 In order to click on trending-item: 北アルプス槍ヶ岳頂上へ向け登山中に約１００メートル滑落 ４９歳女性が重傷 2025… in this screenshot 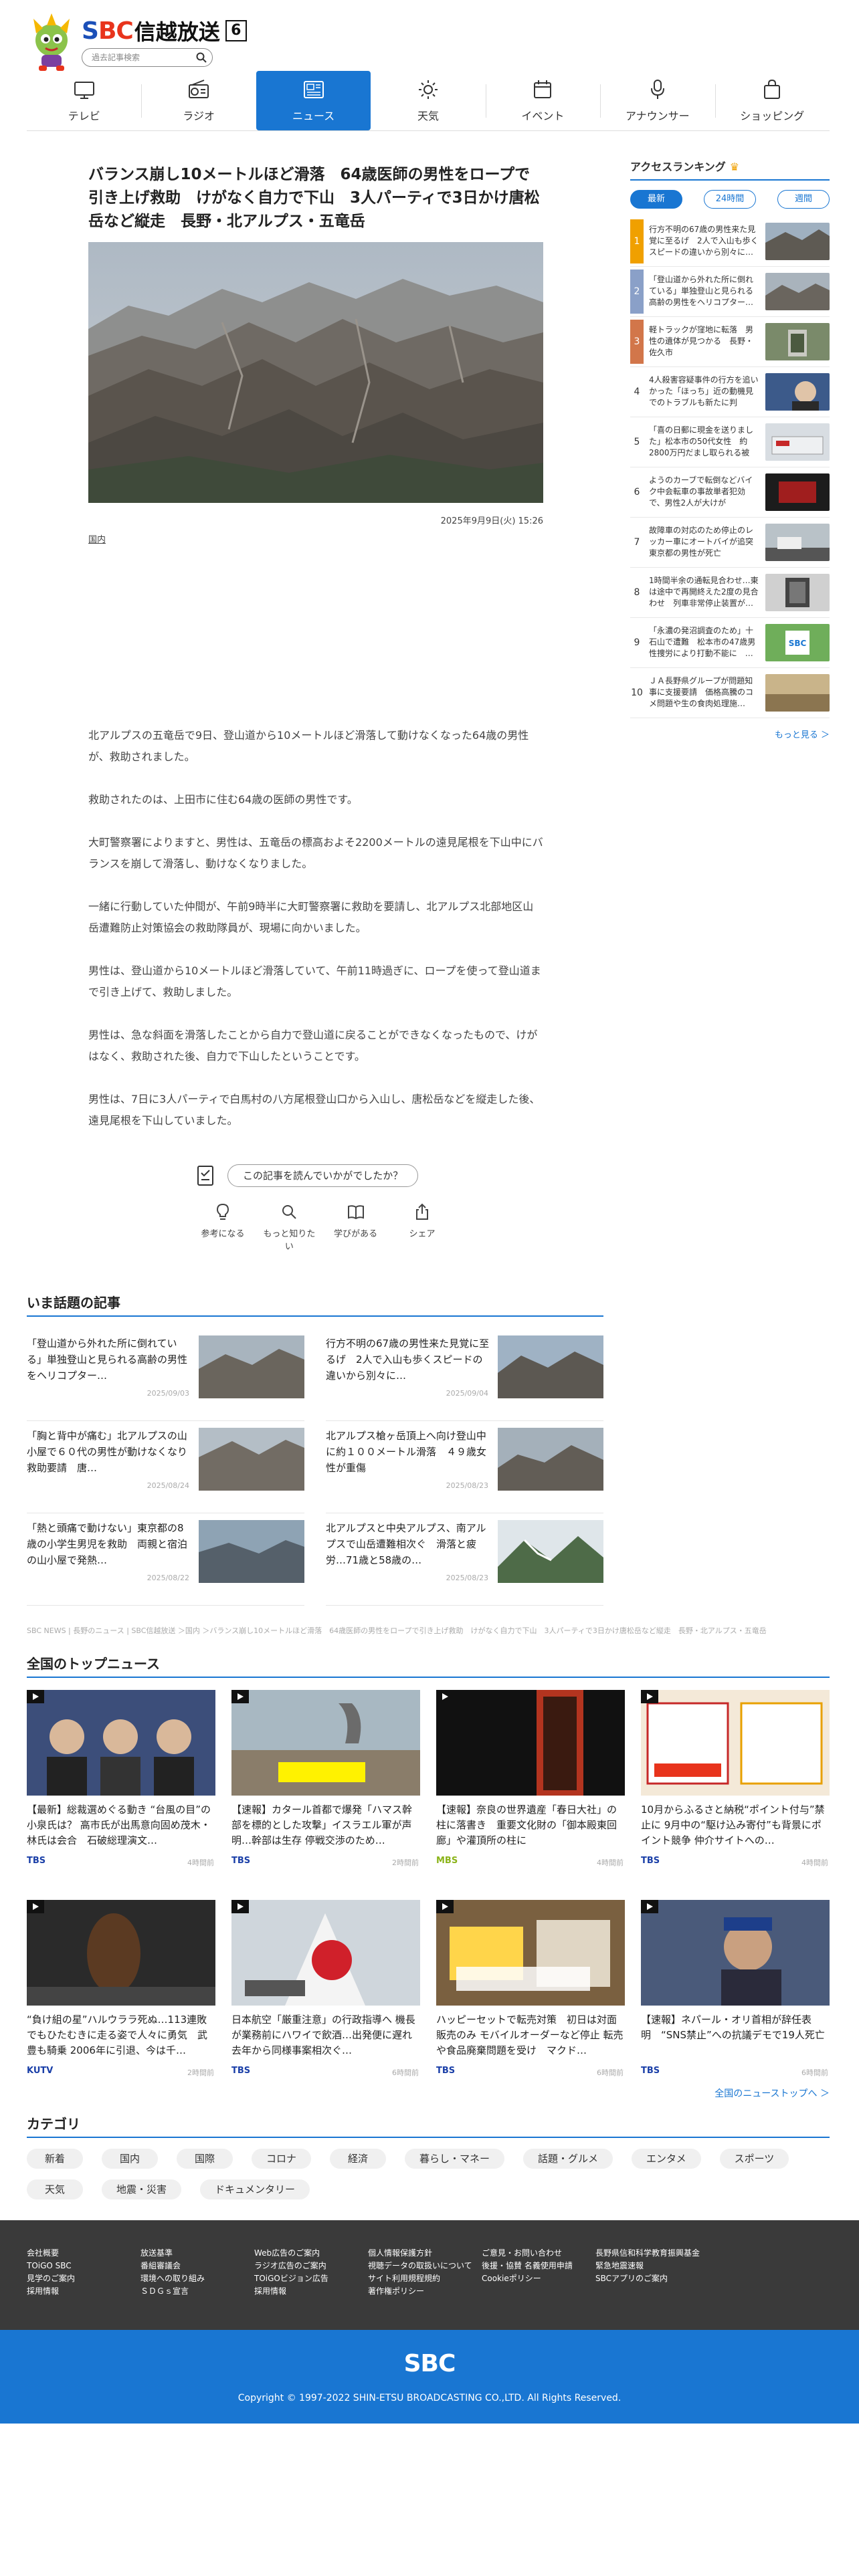, I will do `click(465, 1467)`.